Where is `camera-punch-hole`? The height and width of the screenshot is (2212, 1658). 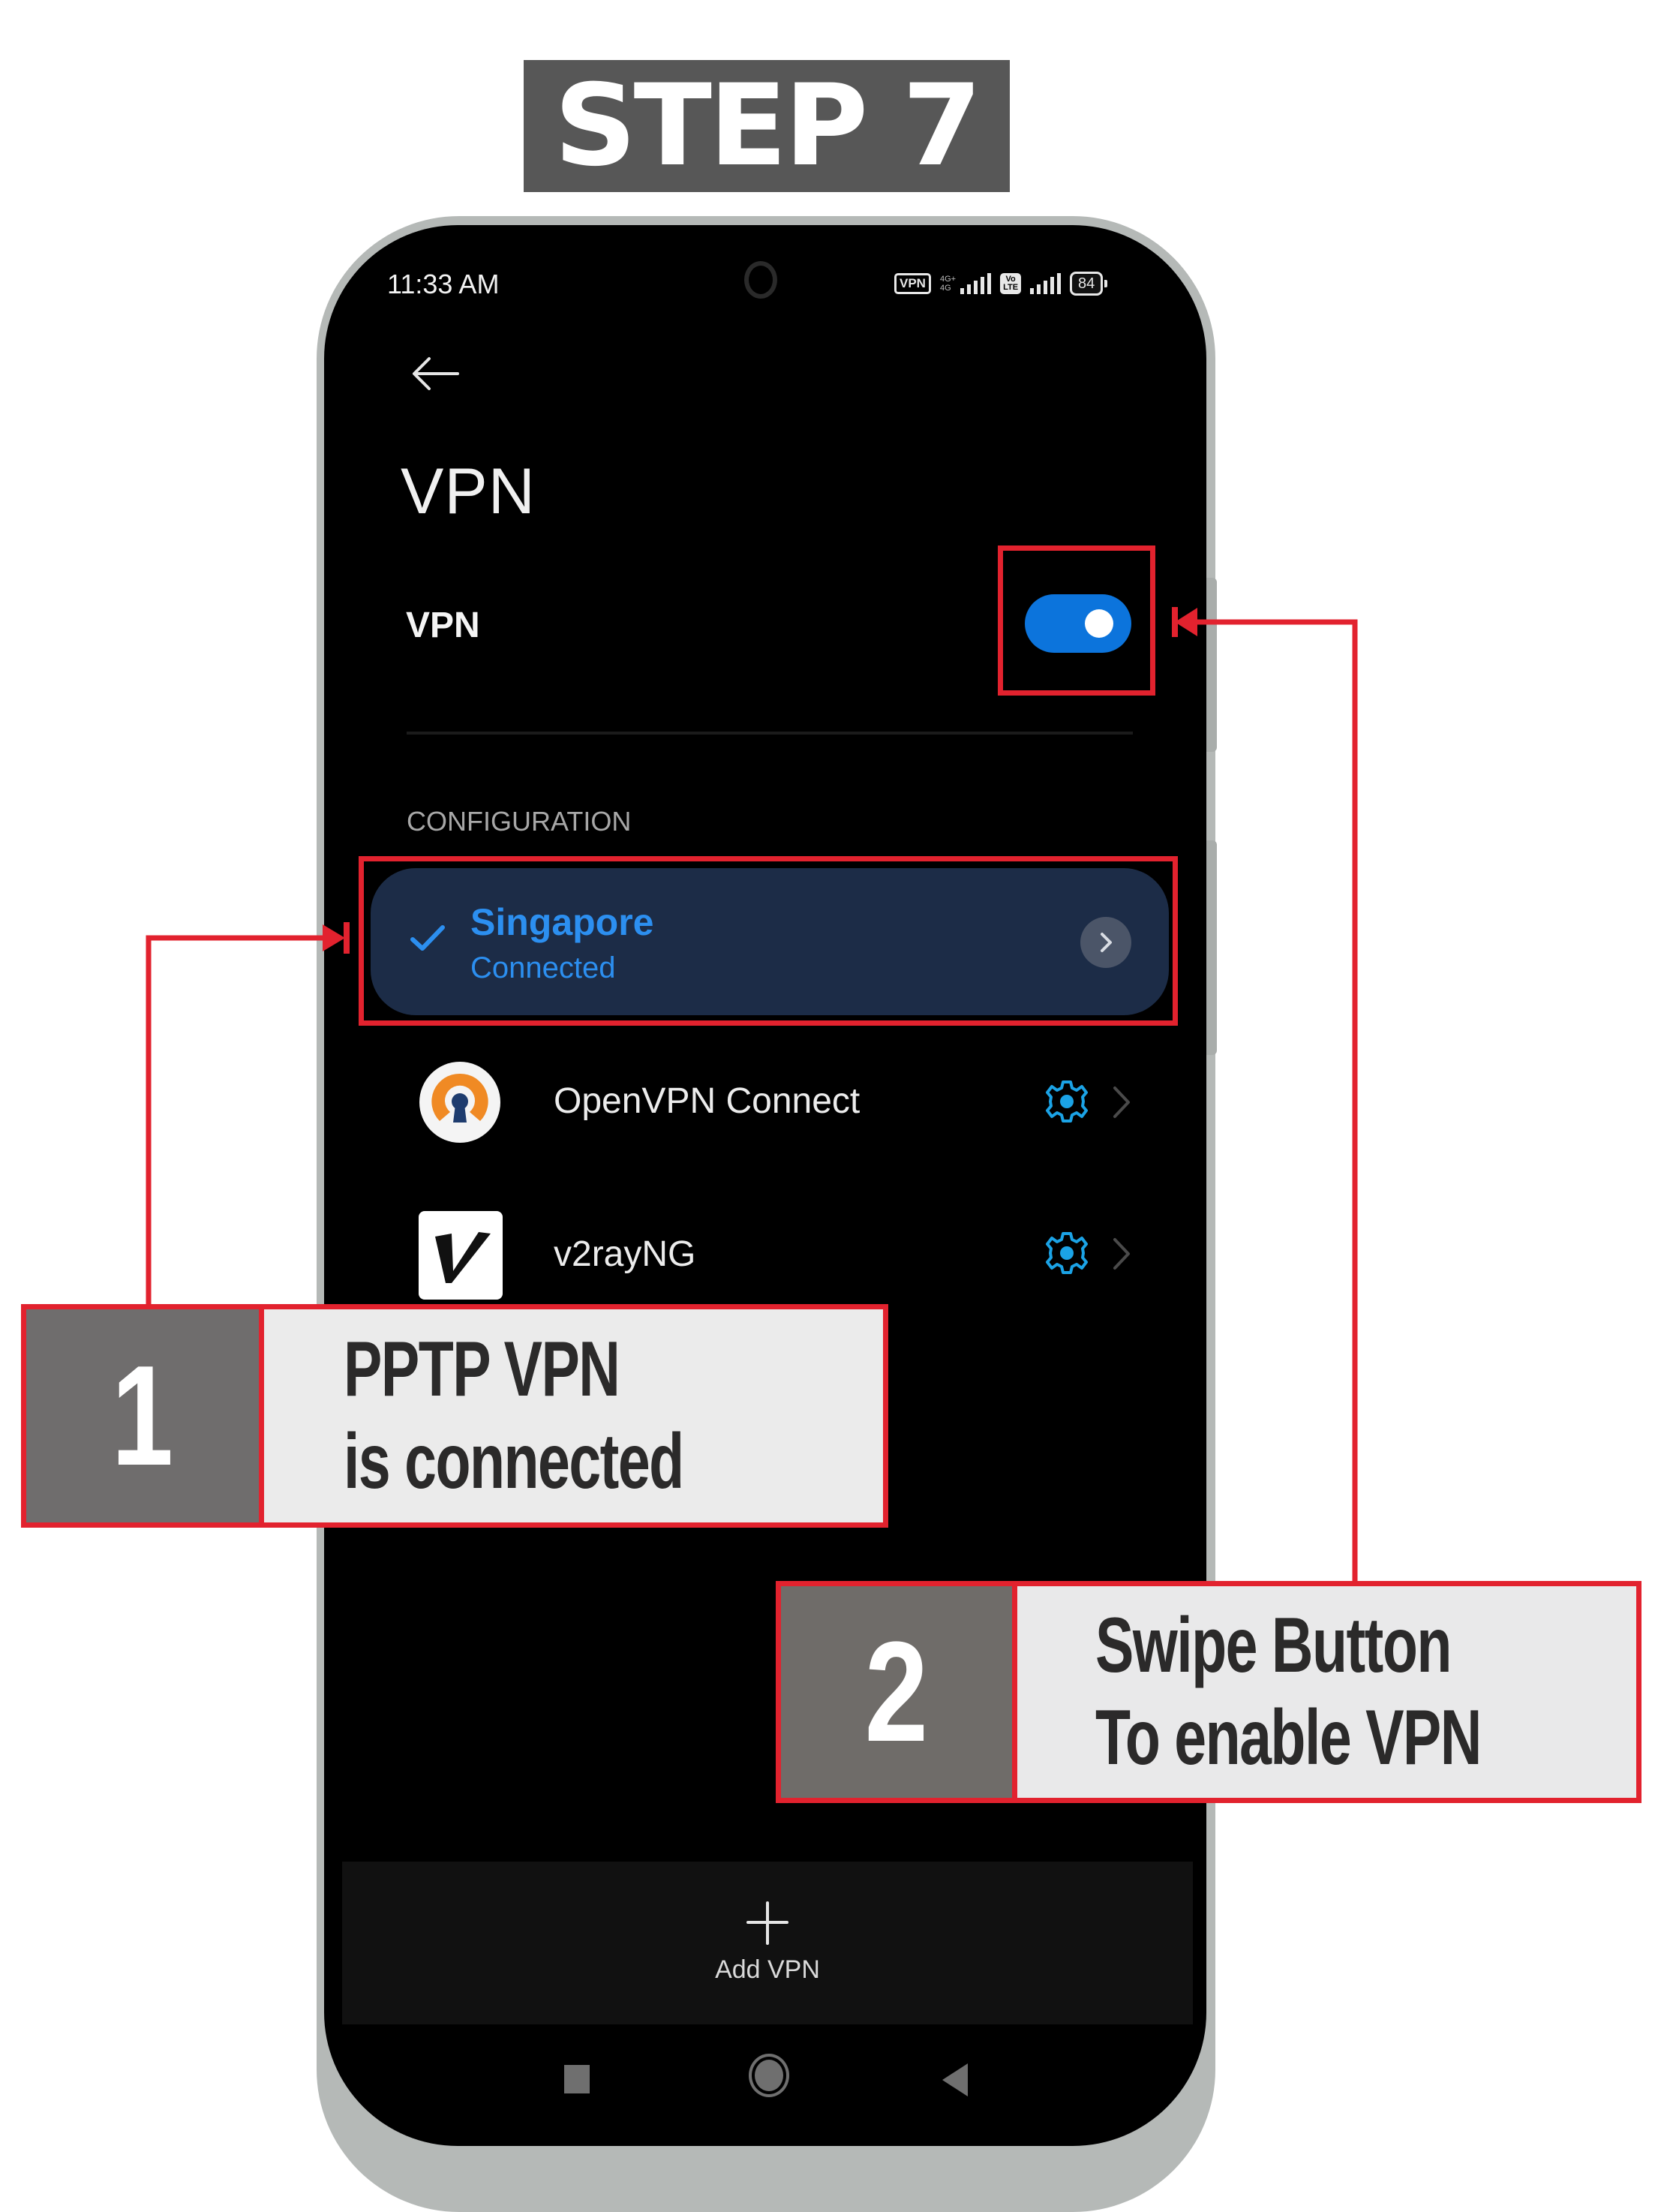 camera-punch-hole is located at coordinates (761, 280).